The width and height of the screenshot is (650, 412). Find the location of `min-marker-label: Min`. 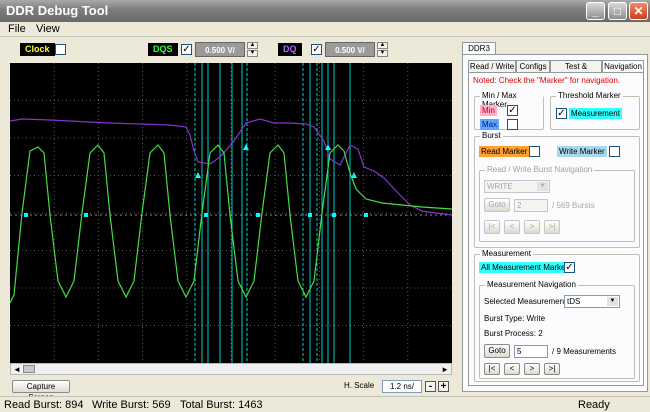

min-marker-label: Min is located at coordinates (488, 110).